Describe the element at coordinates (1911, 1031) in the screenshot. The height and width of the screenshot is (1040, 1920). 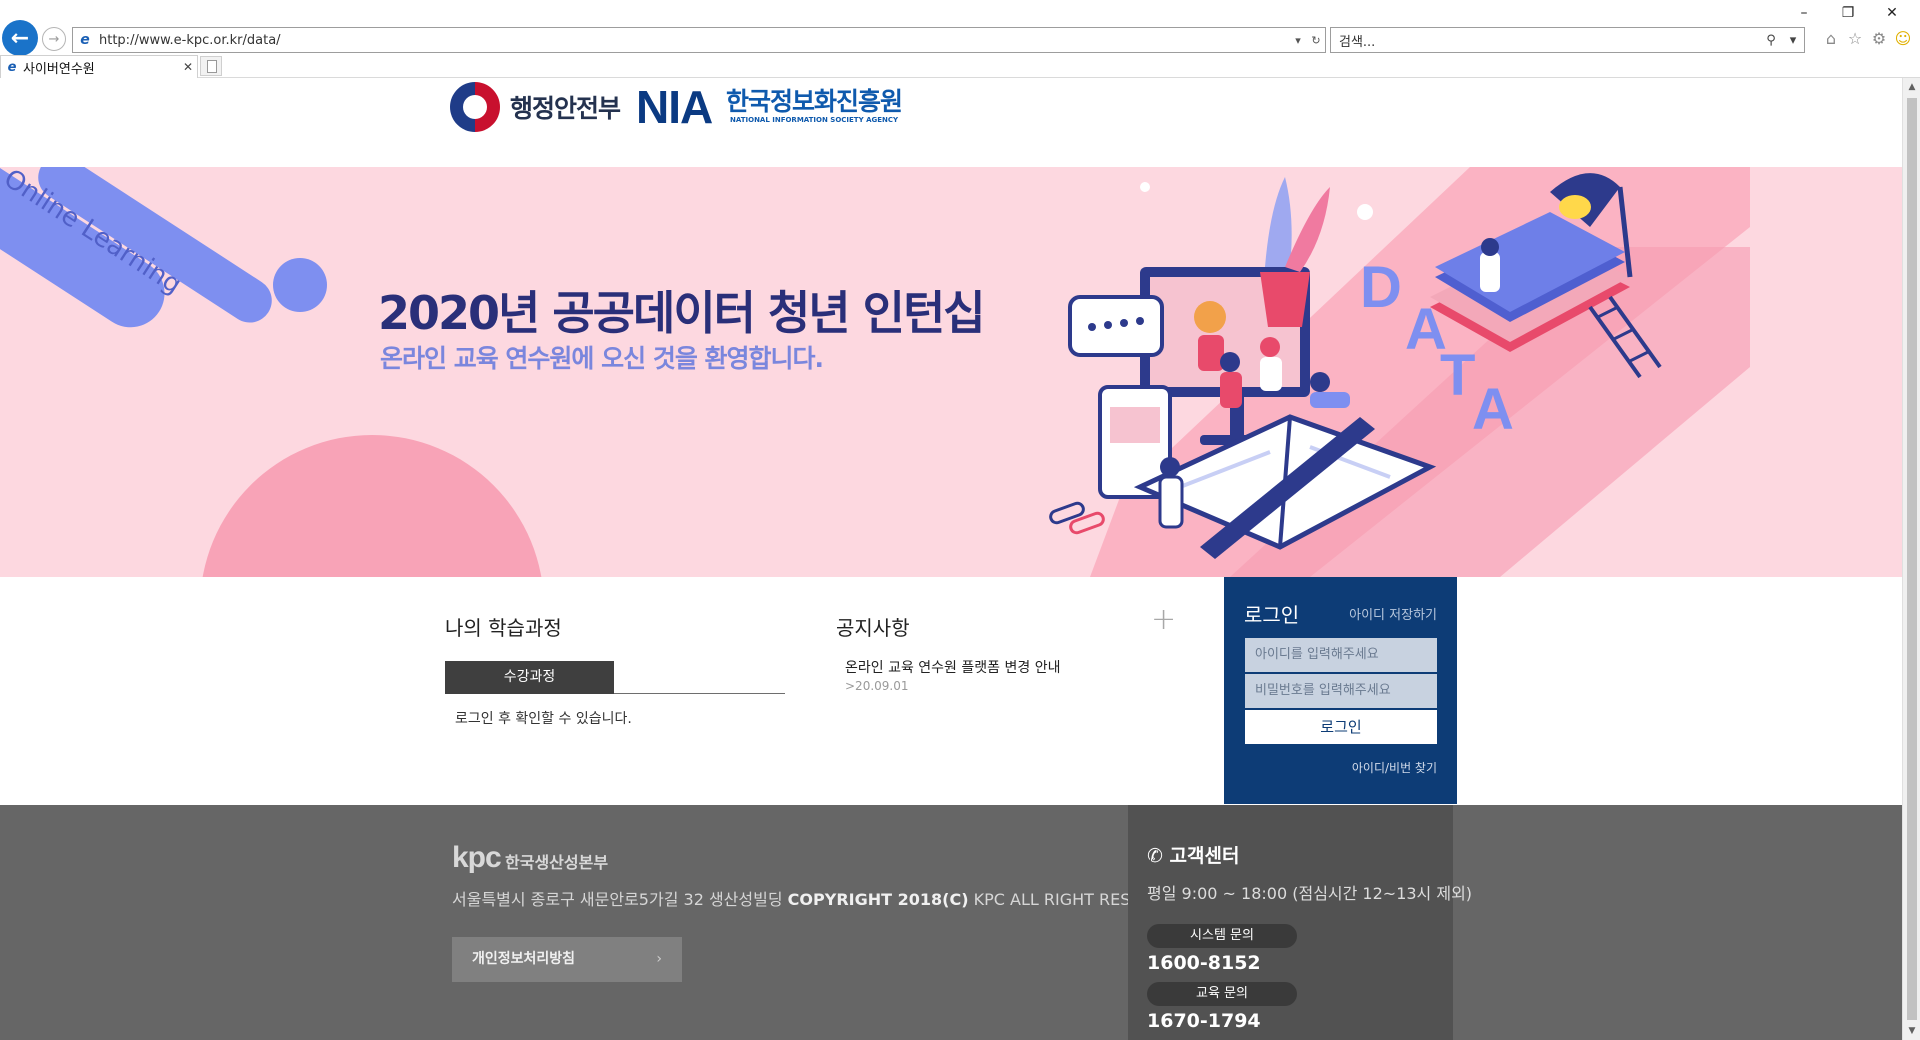
I see `scroll-down-arrow-icon: ▼` at that location.